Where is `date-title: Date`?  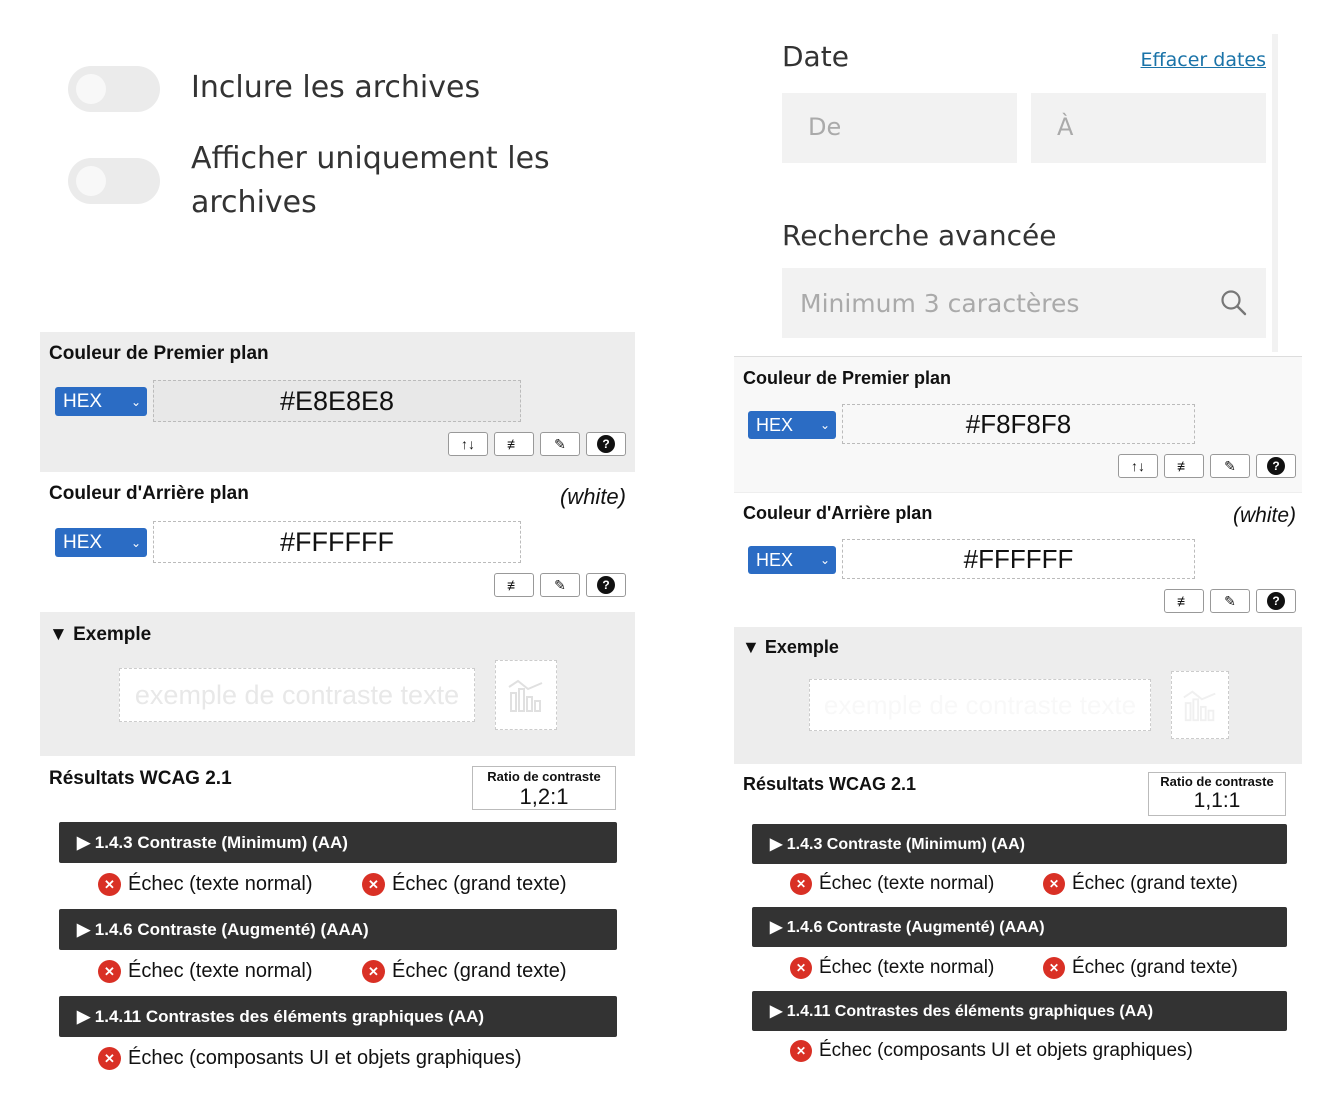 date-title: Date is located at coordinates (815, 56).